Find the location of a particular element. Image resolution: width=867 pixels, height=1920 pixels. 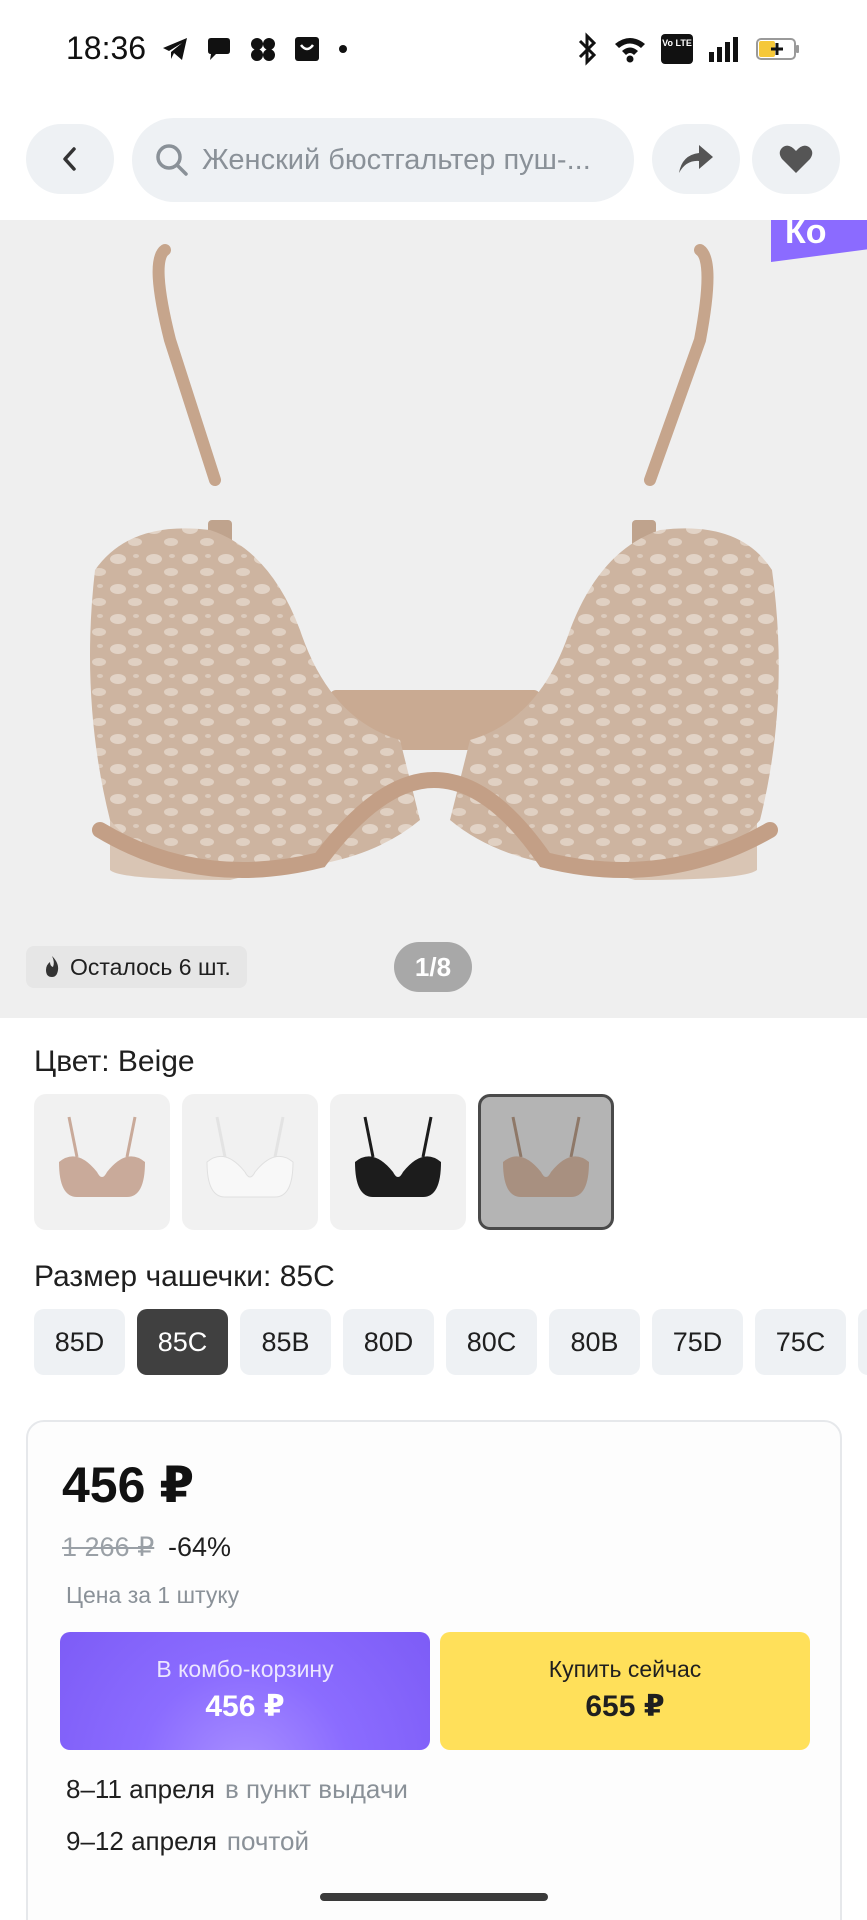

buy-now-button: Купить сейчас 655 ₽ is located at coordinates (625, 1691).